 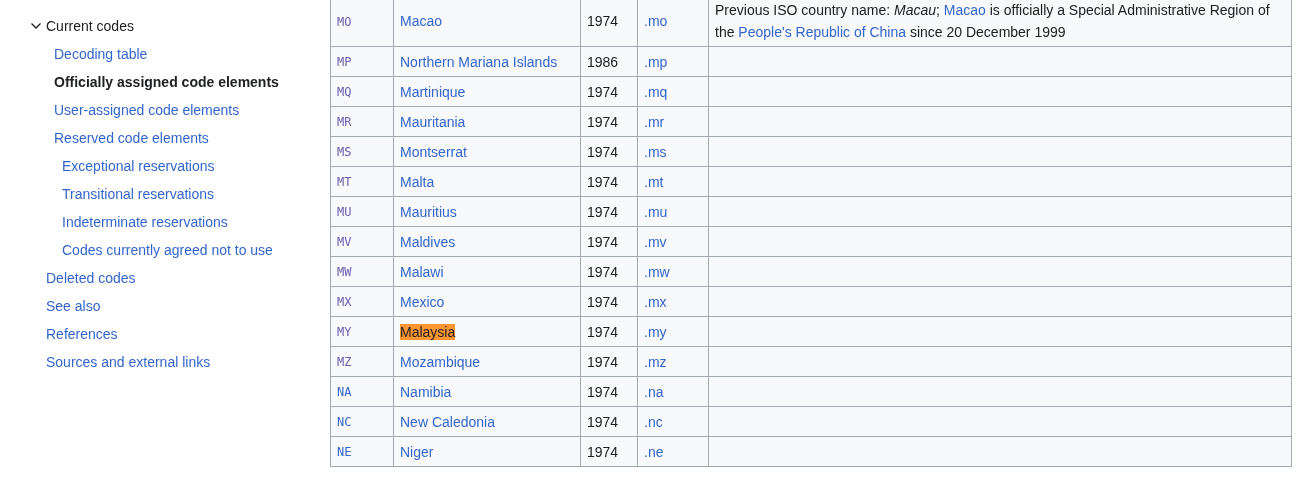 What do you see at coordinates (344, 21) in the screenshot?
I see `code-link: MO` at bounding box center [344, 21].